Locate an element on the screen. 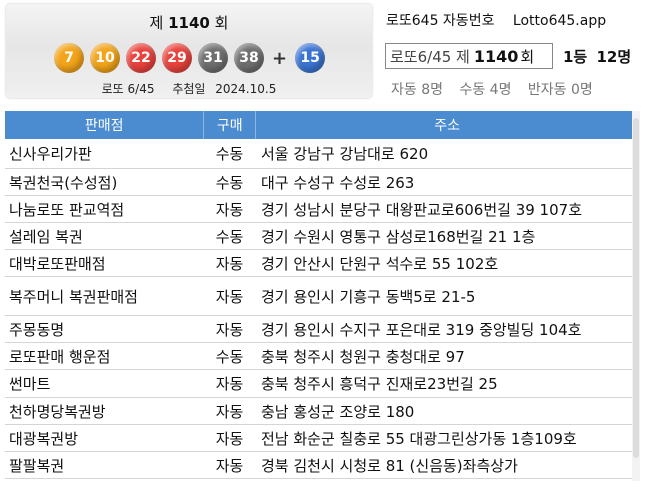 The height and width of the screenshot is (487, 646). column-header-address: 주소 is located at coordinates (447, 125).